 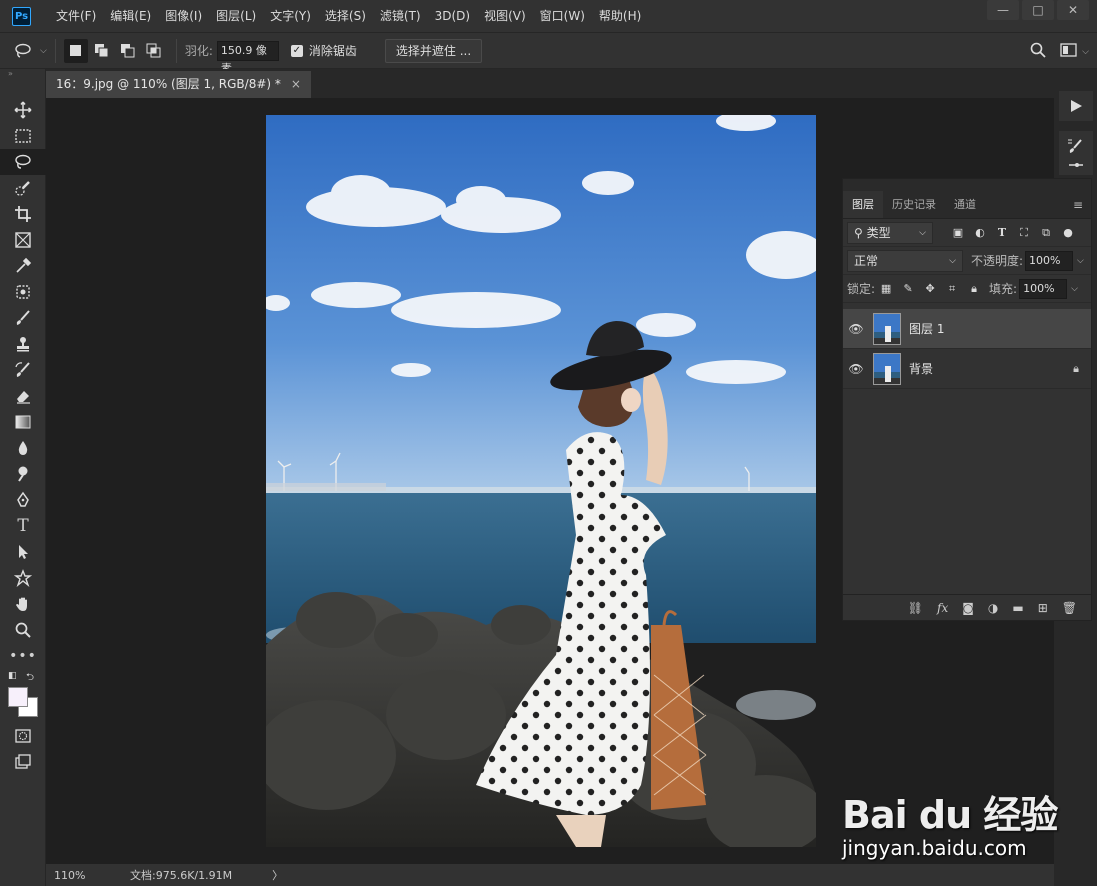 What do you see at coordinates (75, 50) in the screenshot?
I see `new-selection-icon` at bounding box center [75, 50].